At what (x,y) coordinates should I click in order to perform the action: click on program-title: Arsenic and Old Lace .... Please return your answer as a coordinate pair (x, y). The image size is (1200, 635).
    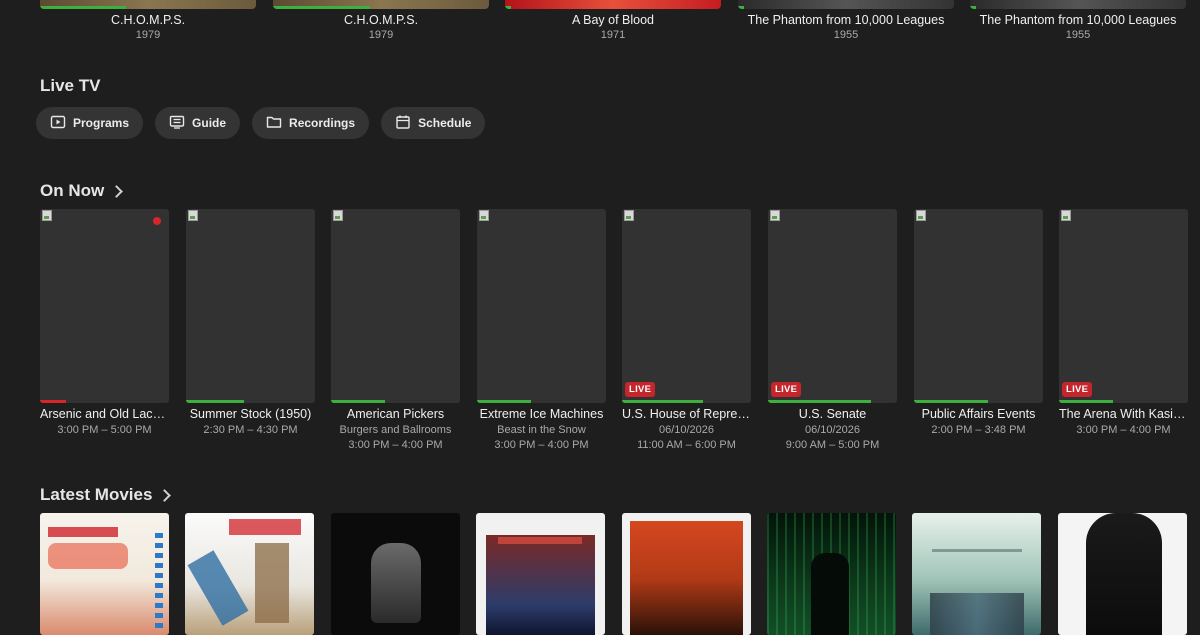
    Looking at the image, I should click on (104, 414).